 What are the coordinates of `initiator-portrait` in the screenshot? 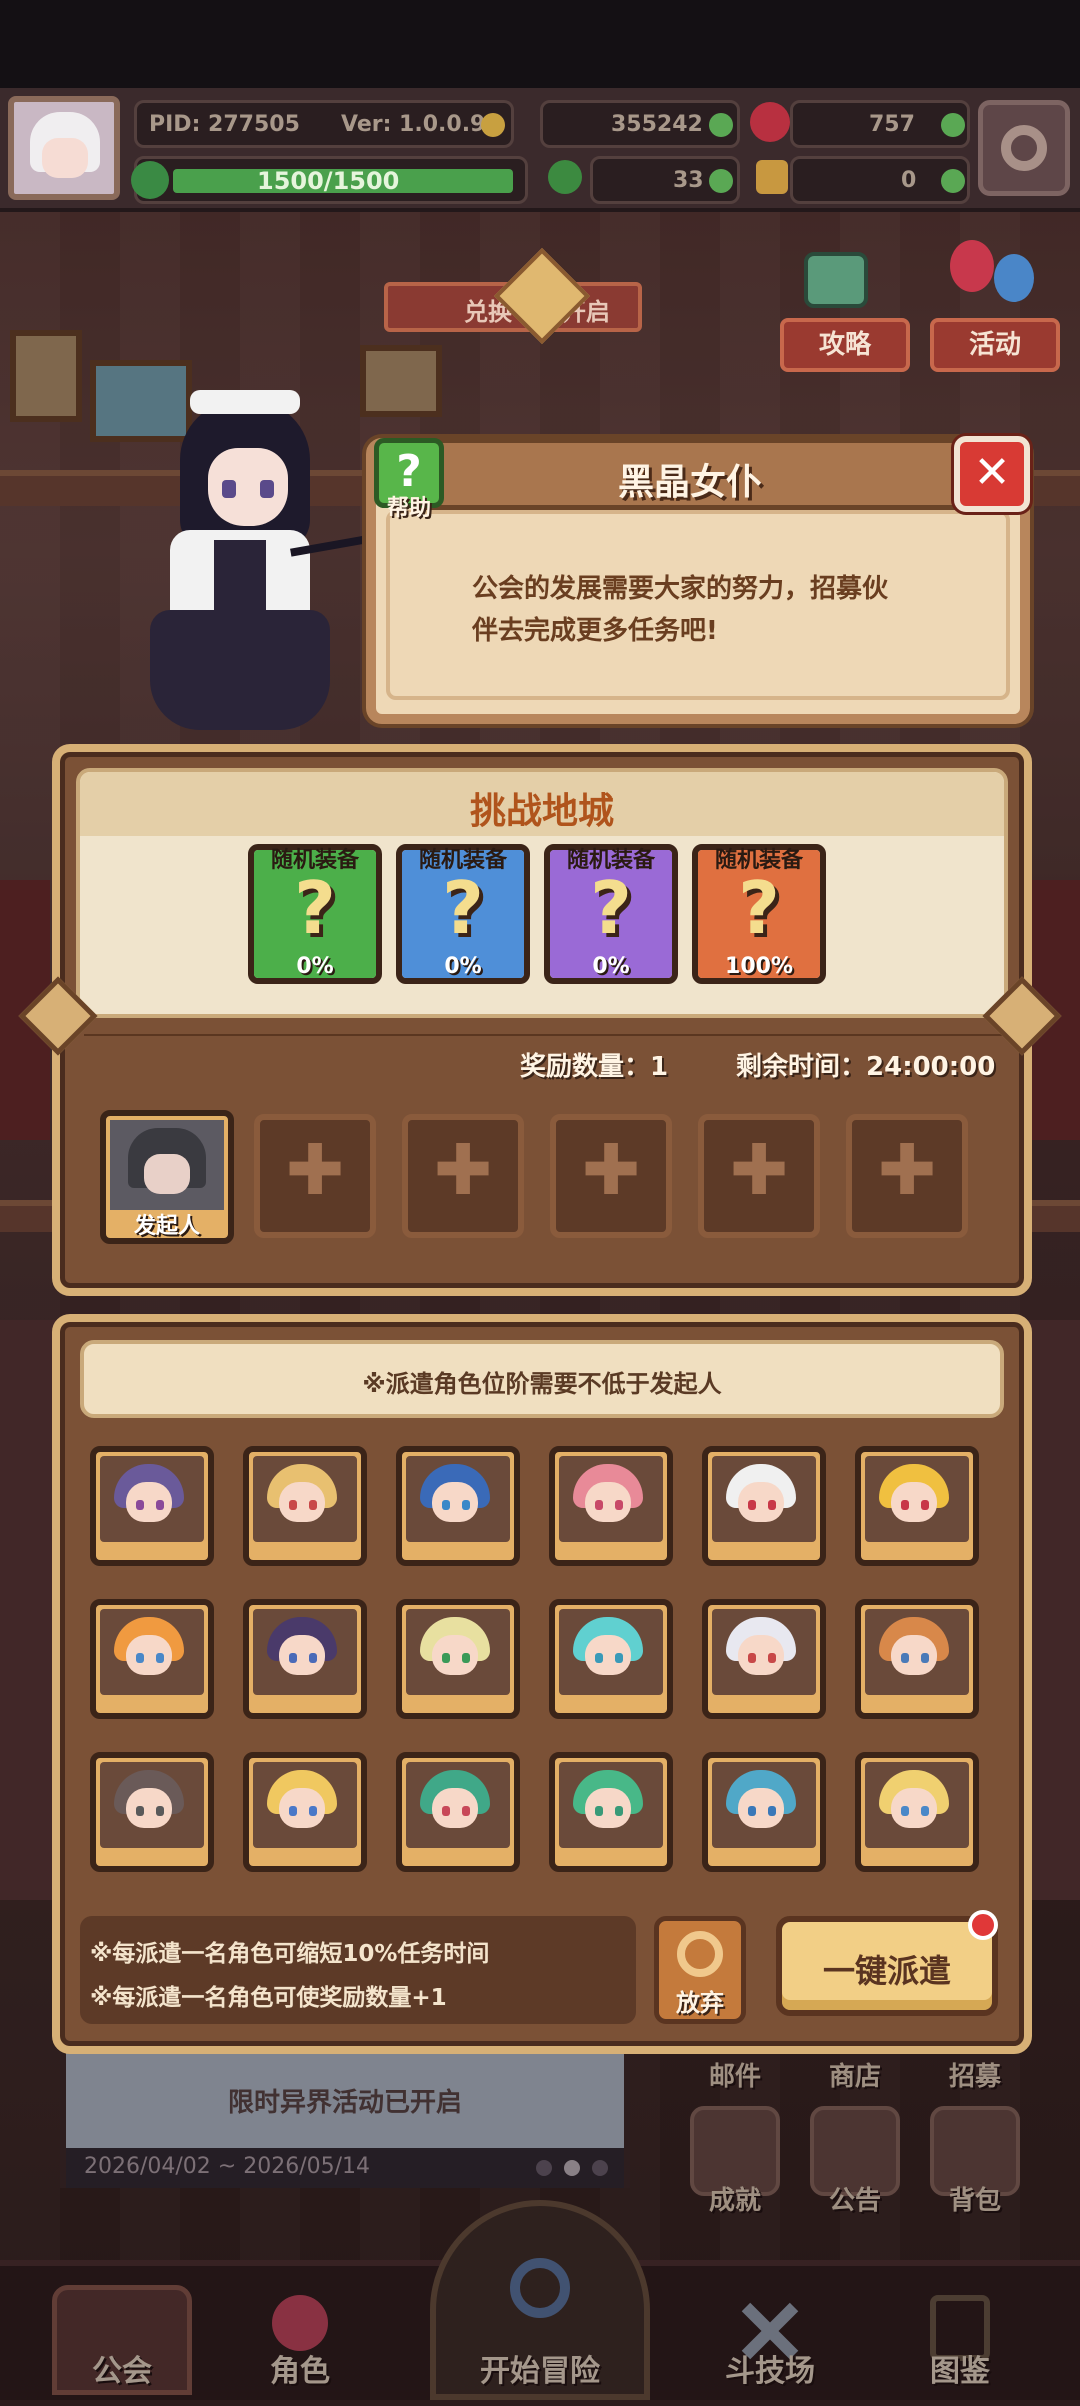 It's located at (167, 1165).